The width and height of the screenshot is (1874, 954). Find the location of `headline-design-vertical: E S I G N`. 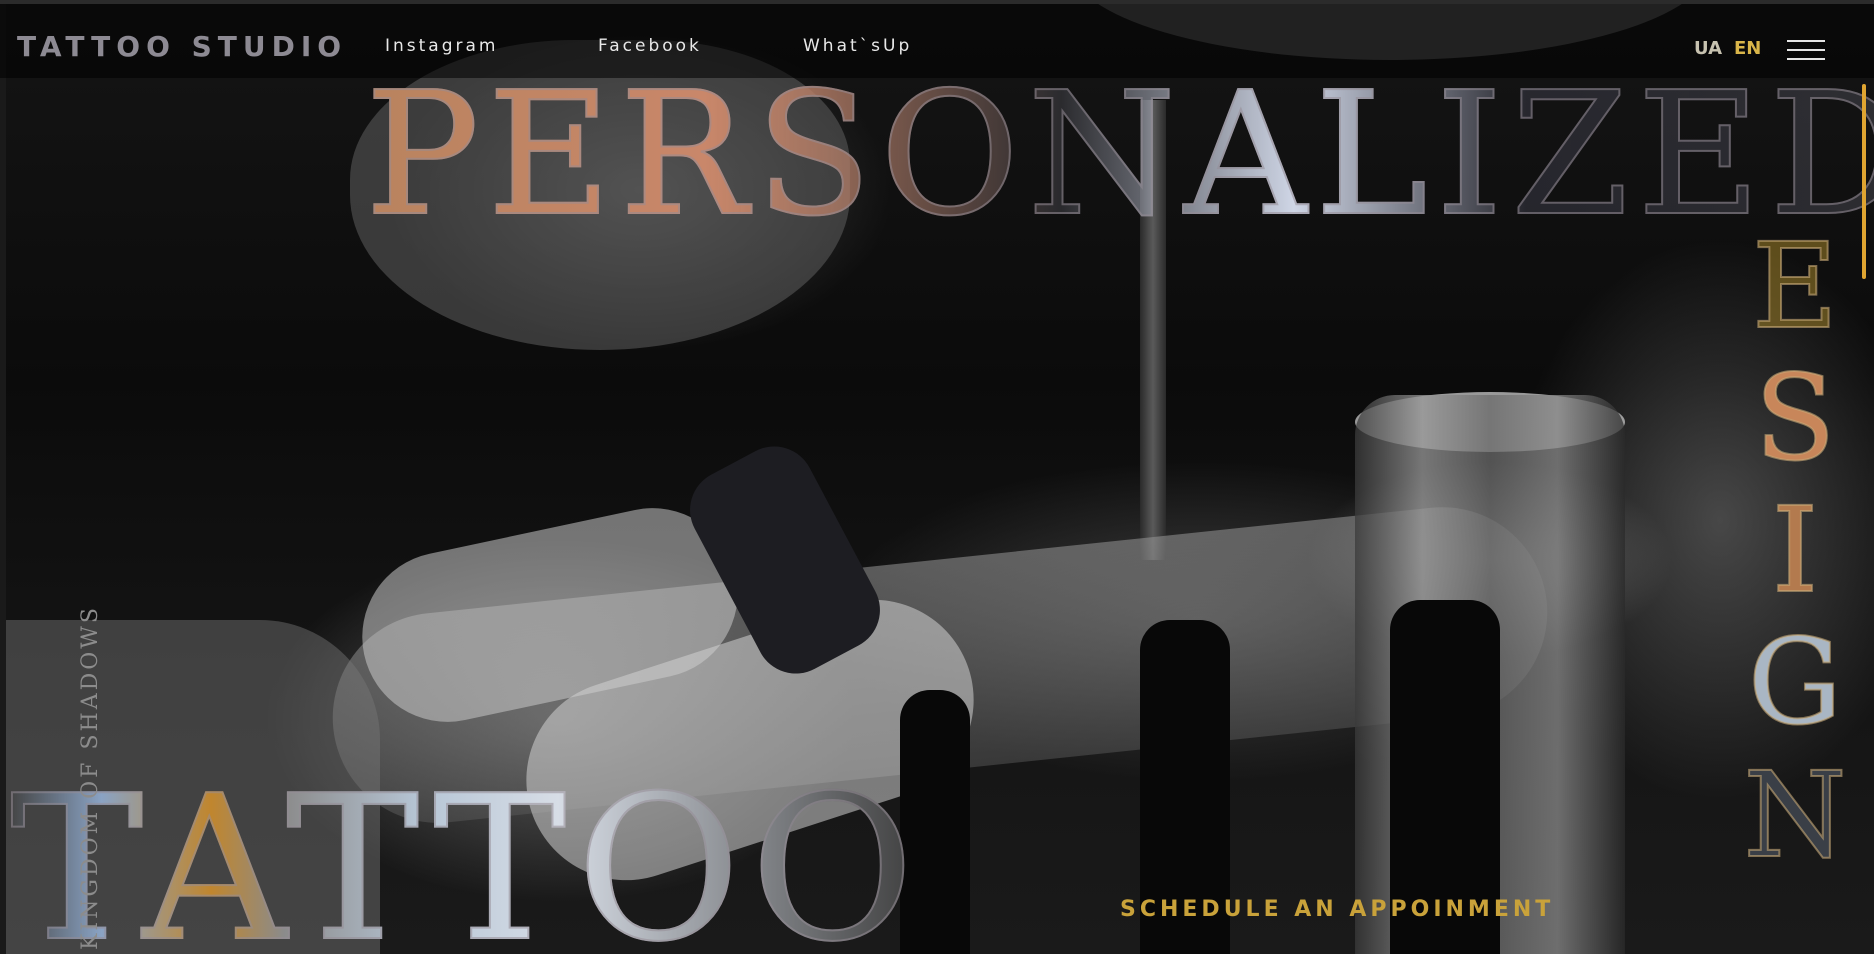

headline-design-vertical: E S I G N is located at coordinates (1795, 550).